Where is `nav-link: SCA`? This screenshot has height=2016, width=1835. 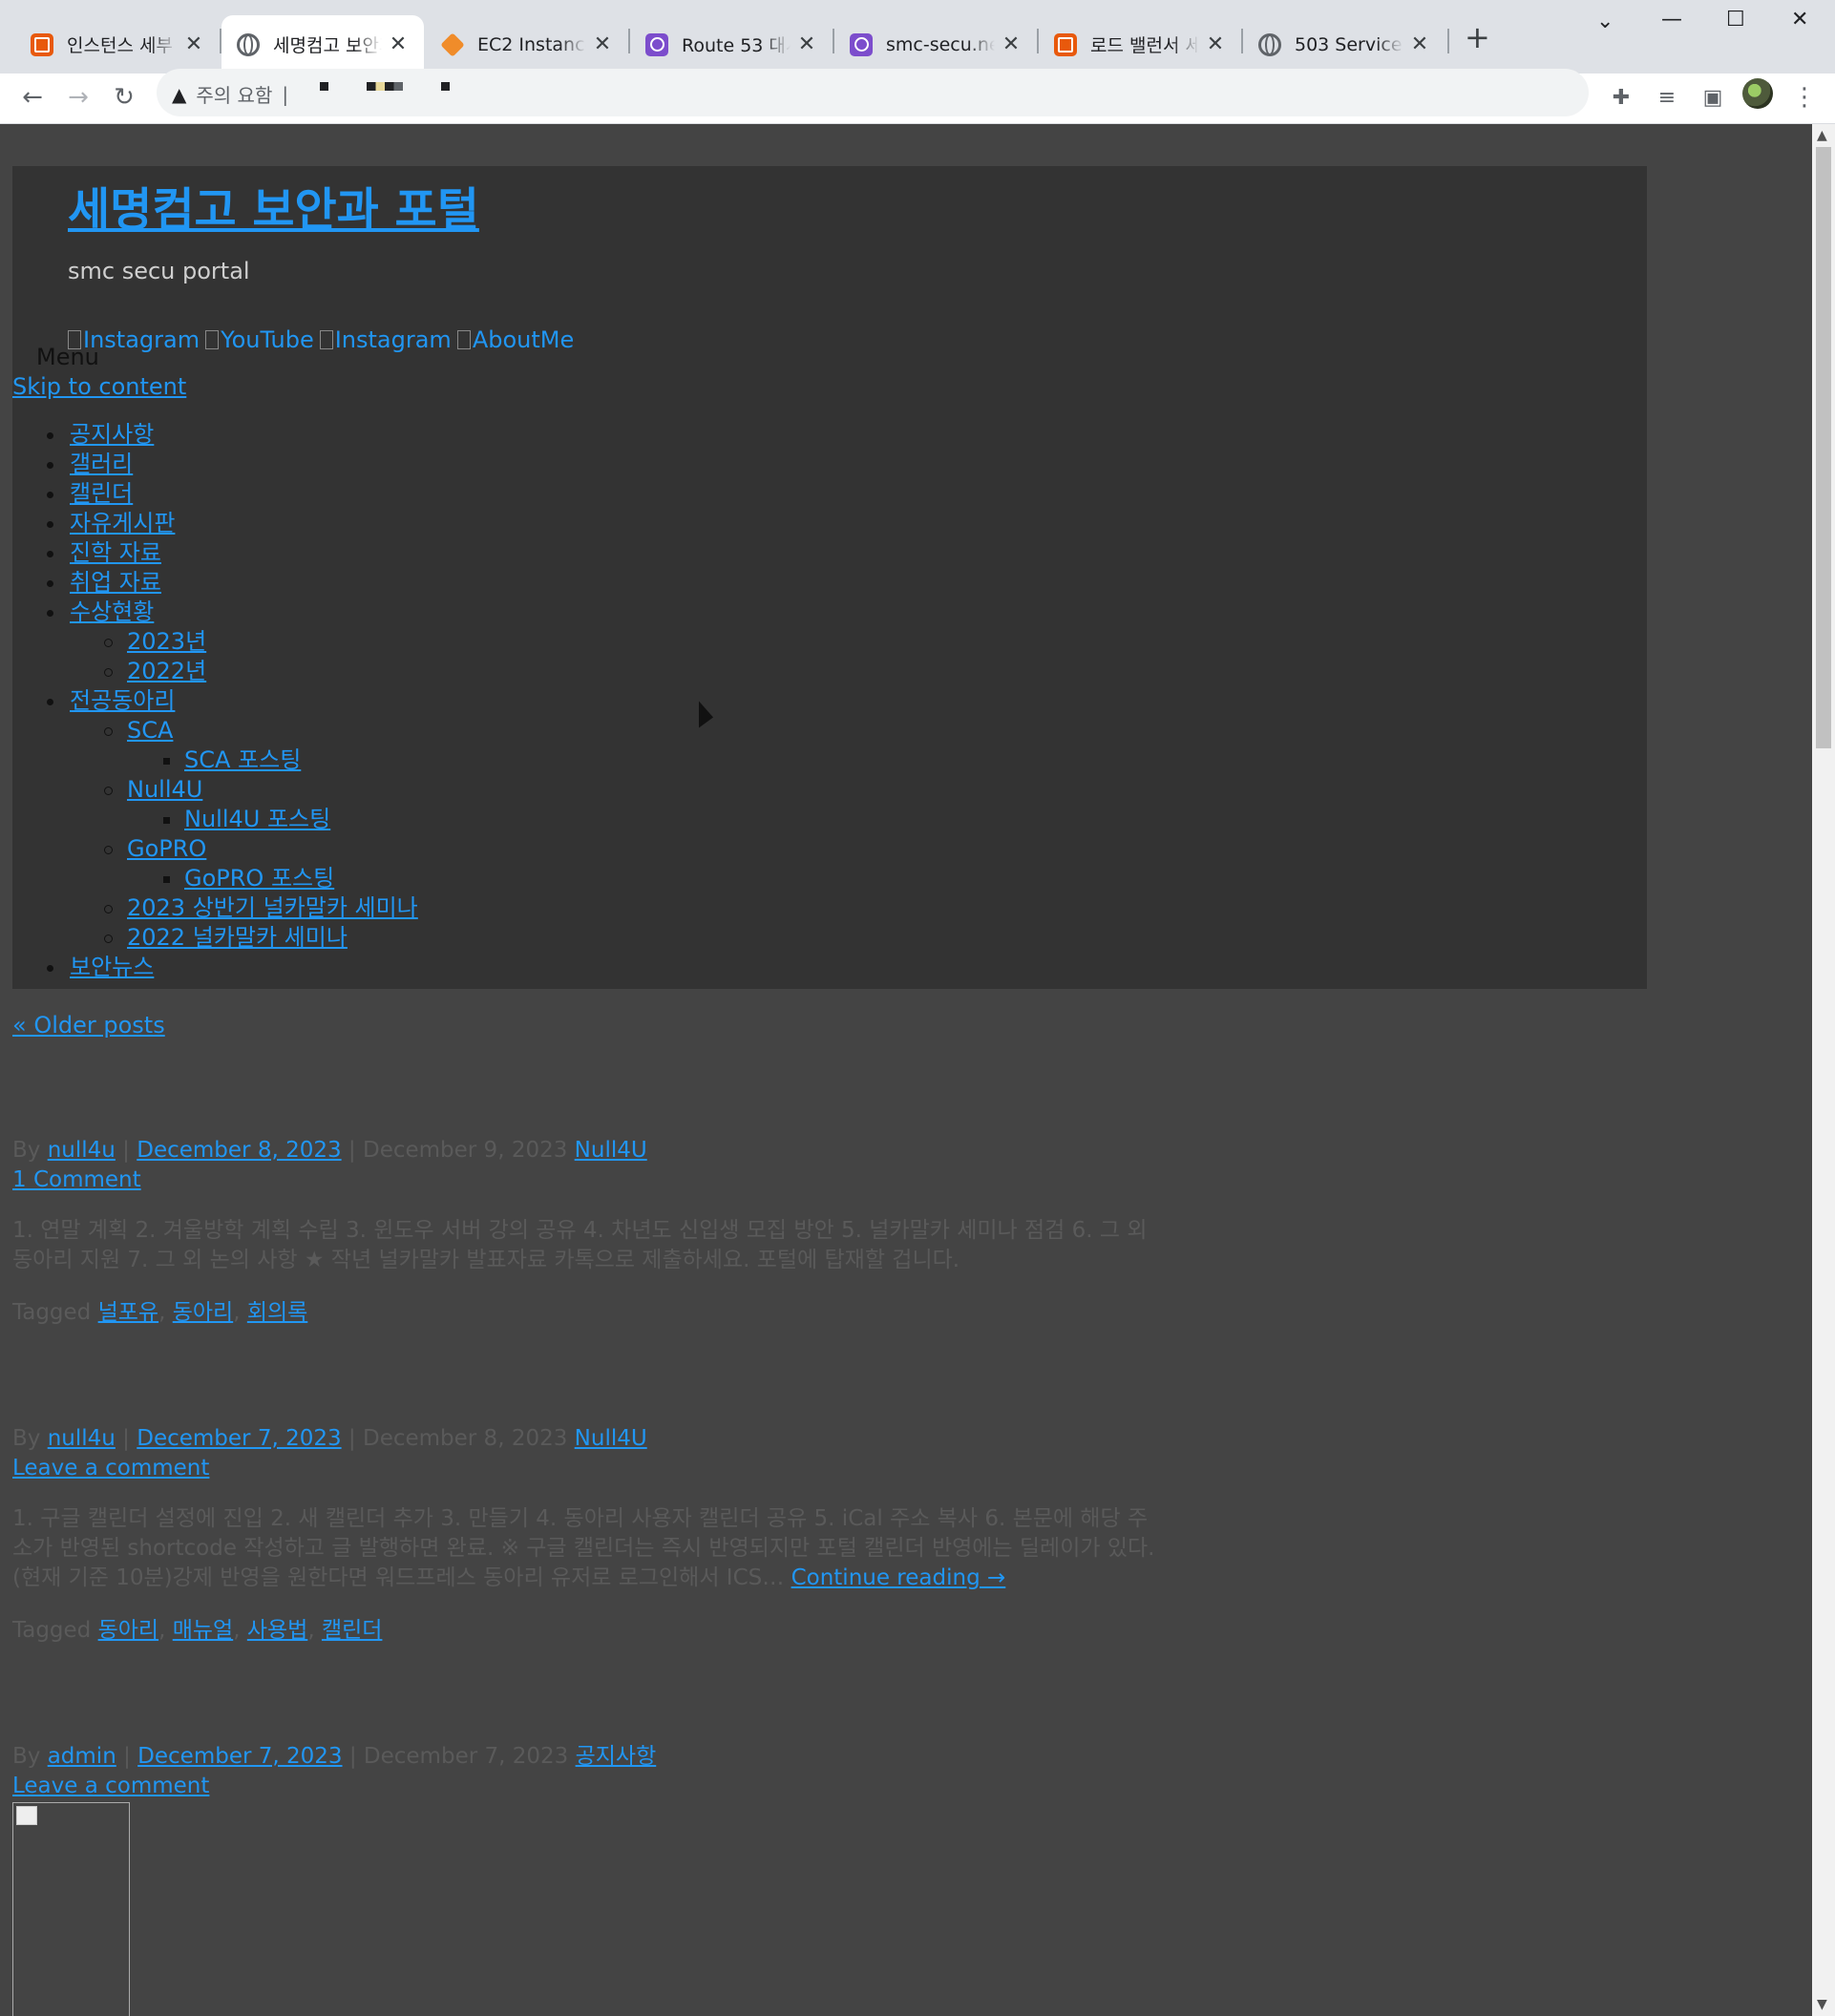 nav-link: SCA is located at coordinates (150, 731).